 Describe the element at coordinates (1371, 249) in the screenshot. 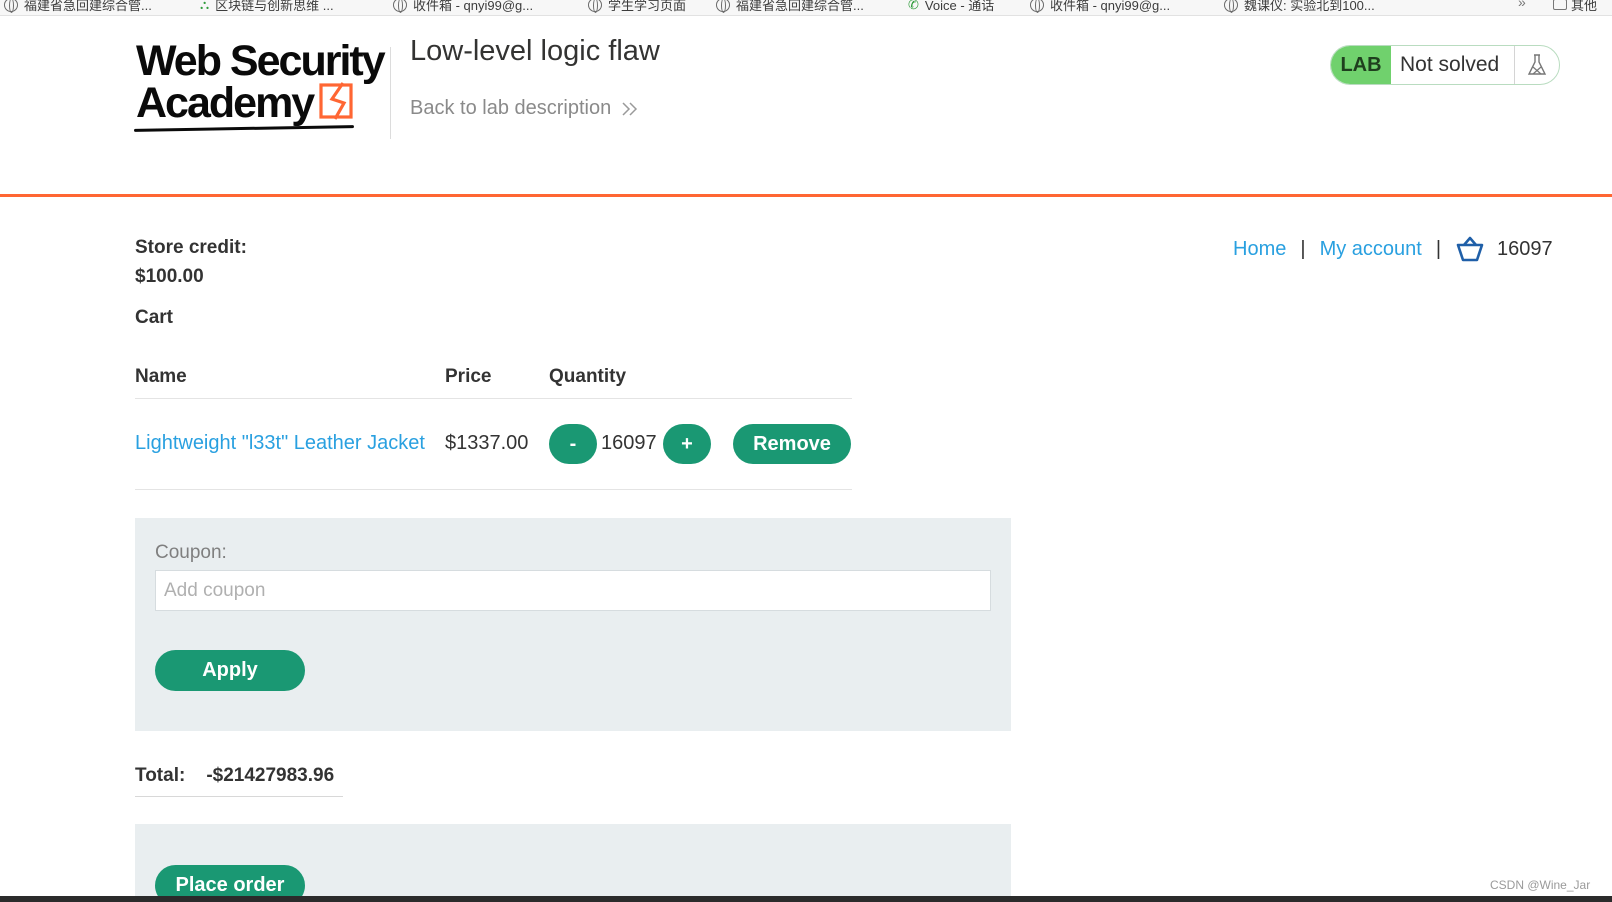

I see `my-account-link: My account` at that location.